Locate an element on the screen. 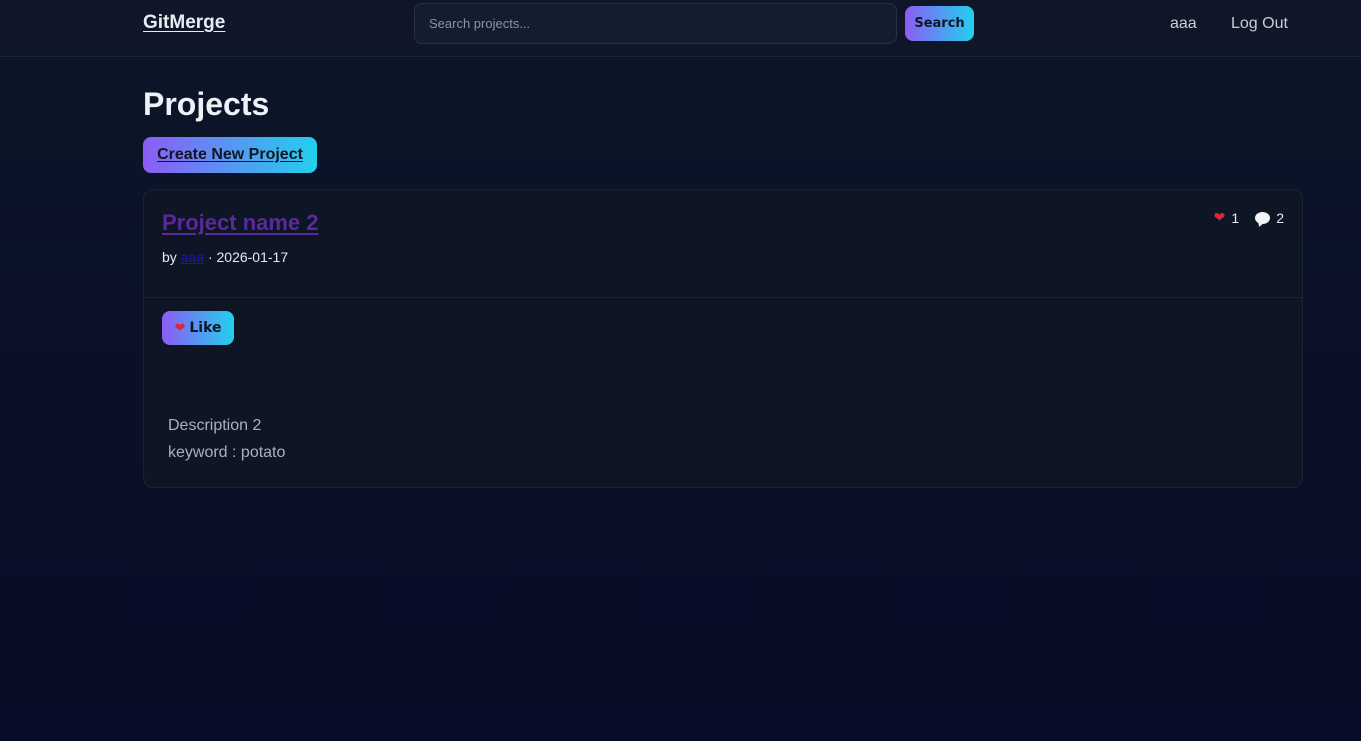 This screenshot has height=741, width=1361. likes-count: 1 is located at coordinates (1235, 217).